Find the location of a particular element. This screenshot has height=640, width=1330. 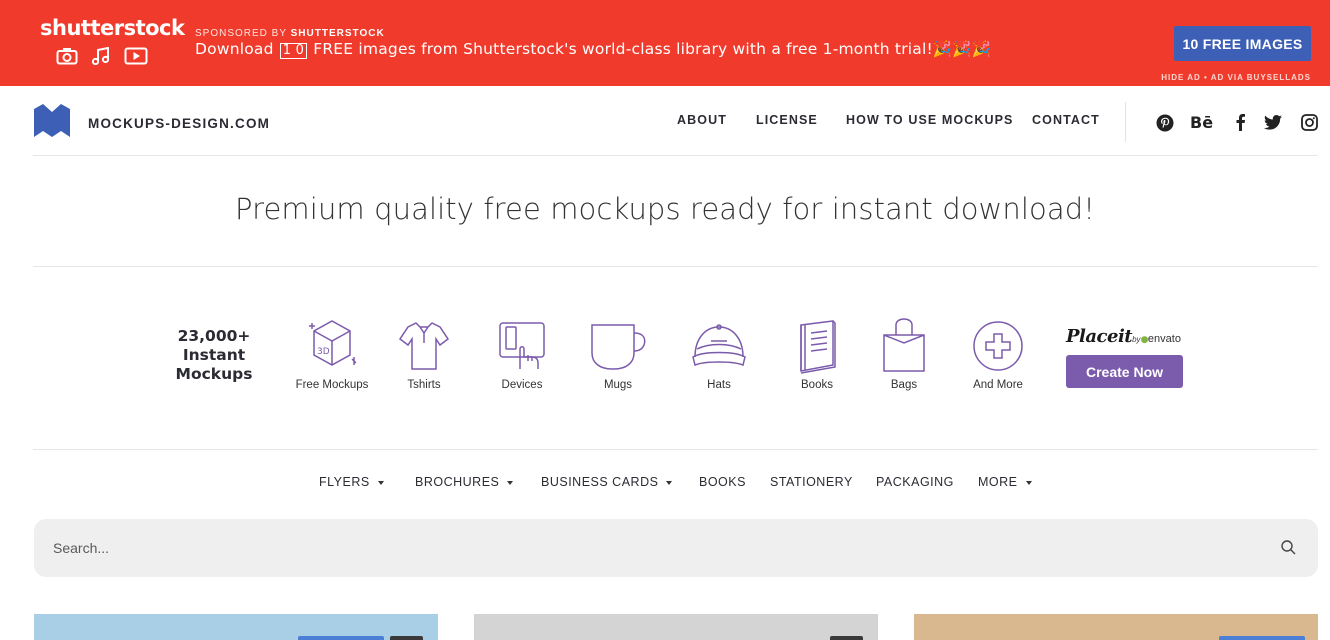

subnav-label: STATIONERY is located at coordinates (811, 482).